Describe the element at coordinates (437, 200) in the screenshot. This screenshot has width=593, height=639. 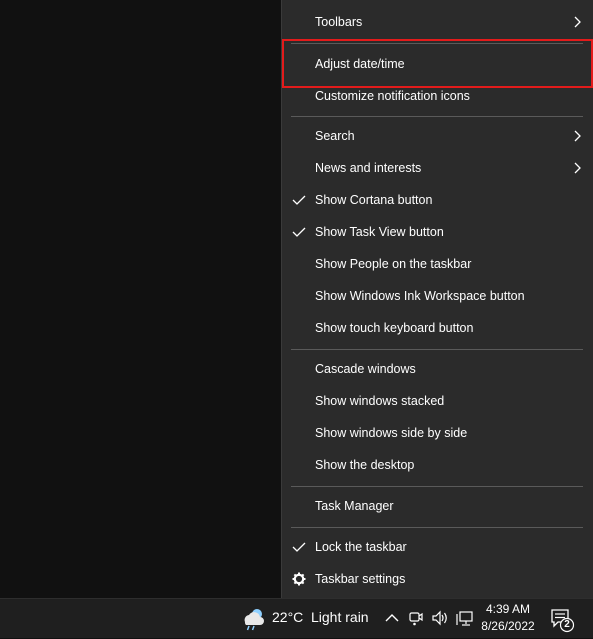
I see `menu-item-show-cortana-button: Show Cortana button` at that location.